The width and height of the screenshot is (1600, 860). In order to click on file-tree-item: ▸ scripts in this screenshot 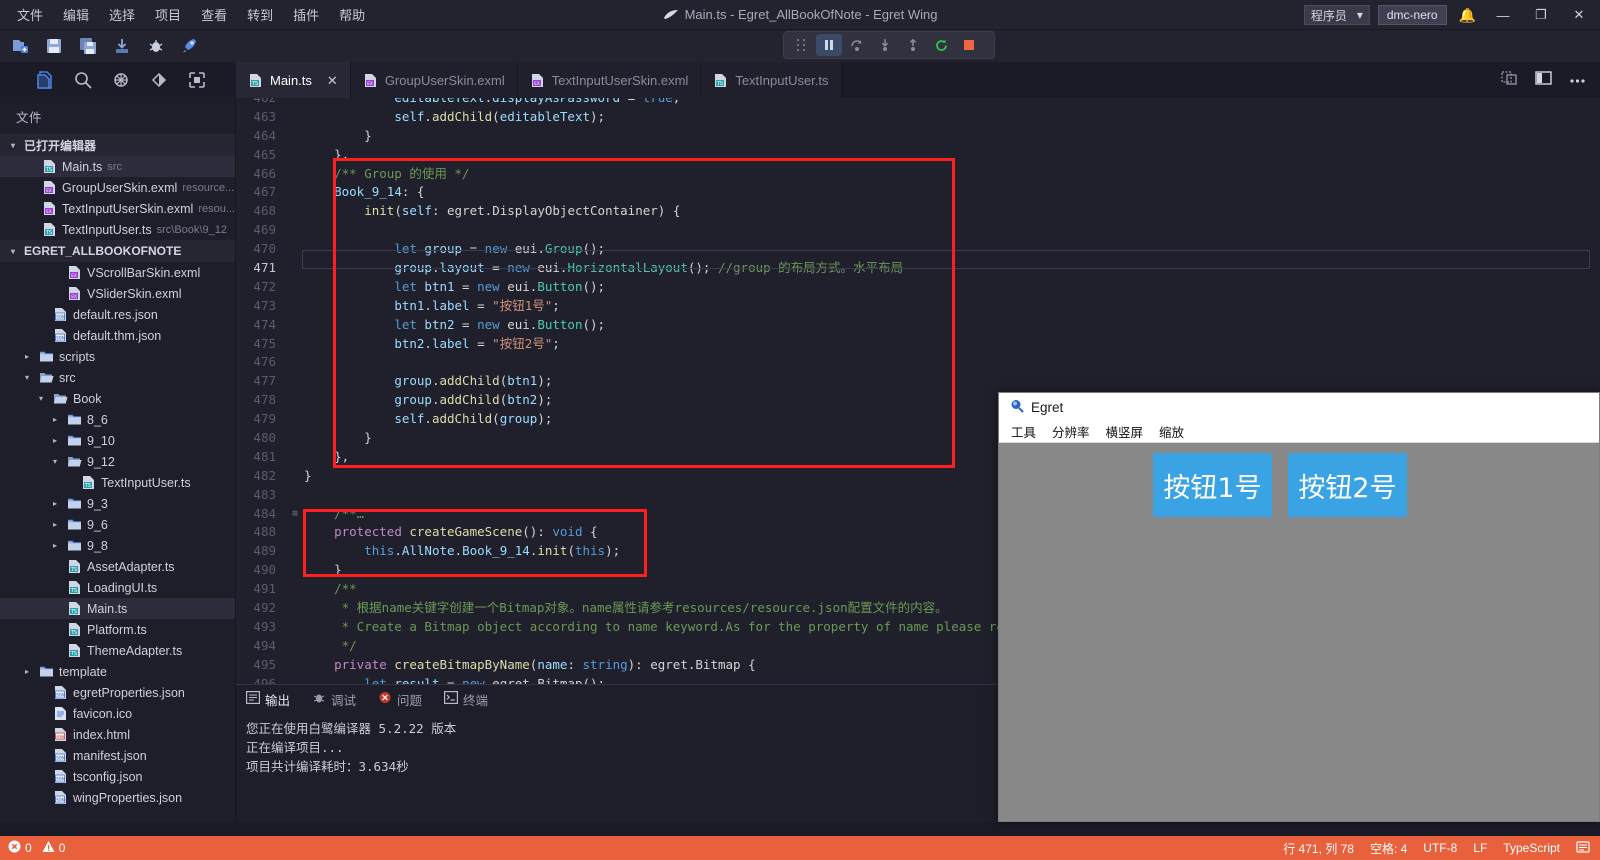, I will do `click(117, 356)`.